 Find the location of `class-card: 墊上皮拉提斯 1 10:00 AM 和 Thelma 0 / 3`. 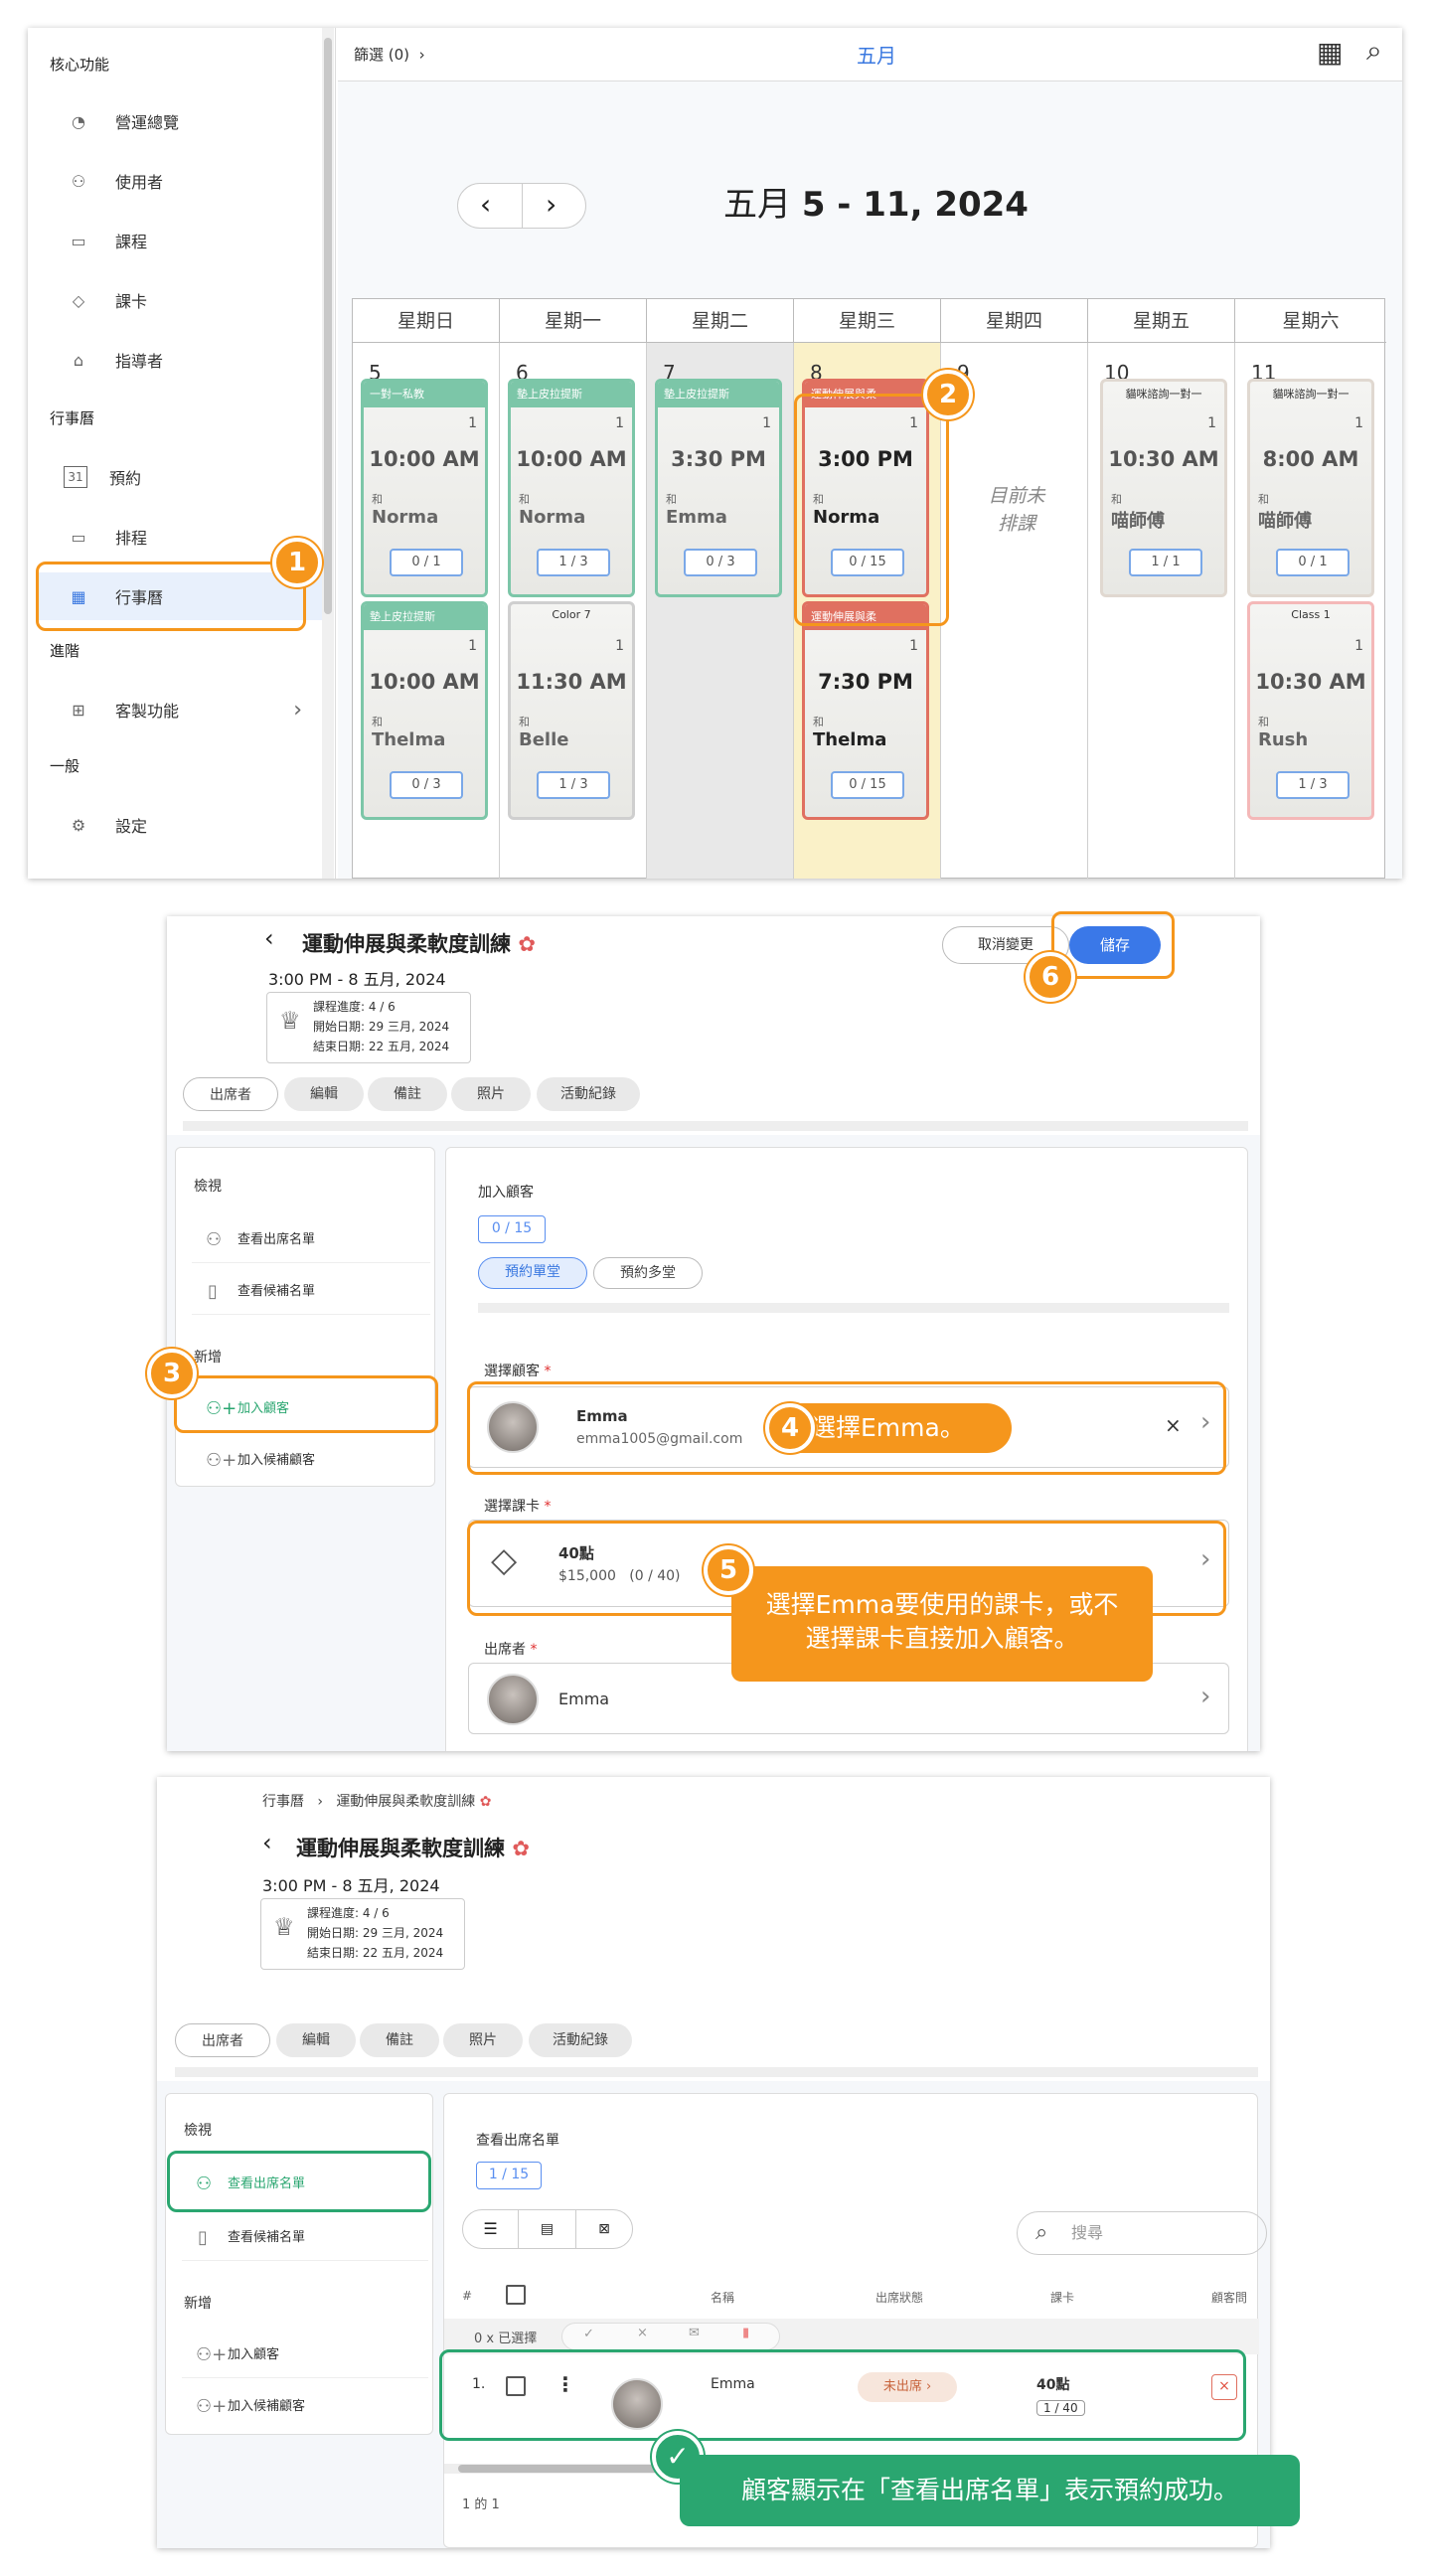

class-card: 墊上皮拉提斯 1 10:00 AM 和 Thelma 0 / 3 is located at coordinates (424, 710).